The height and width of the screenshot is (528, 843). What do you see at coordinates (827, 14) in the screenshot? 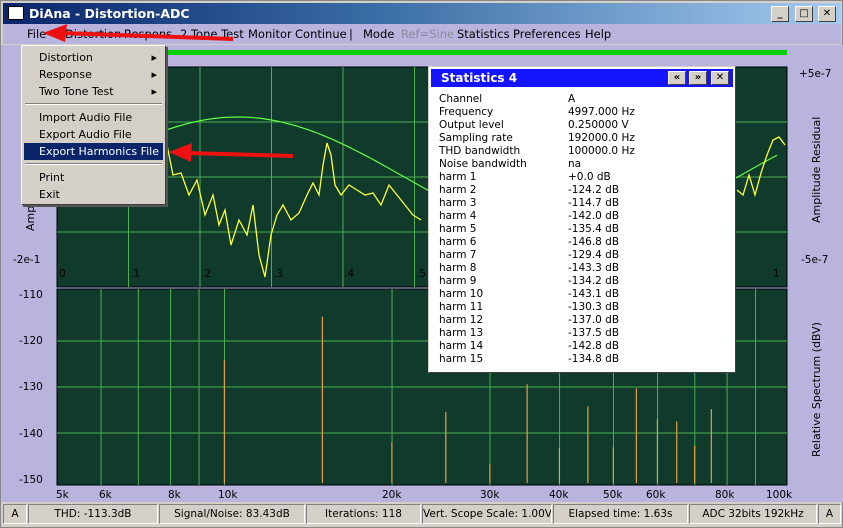
I see `close-button: ✕` at bounding box center [827, 14].